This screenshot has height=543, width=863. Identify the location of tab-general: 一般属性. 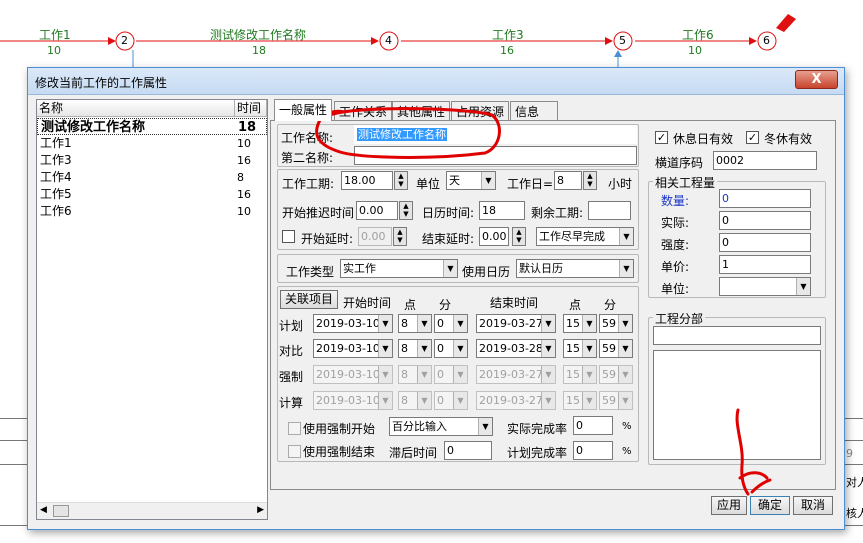
(303, 110).